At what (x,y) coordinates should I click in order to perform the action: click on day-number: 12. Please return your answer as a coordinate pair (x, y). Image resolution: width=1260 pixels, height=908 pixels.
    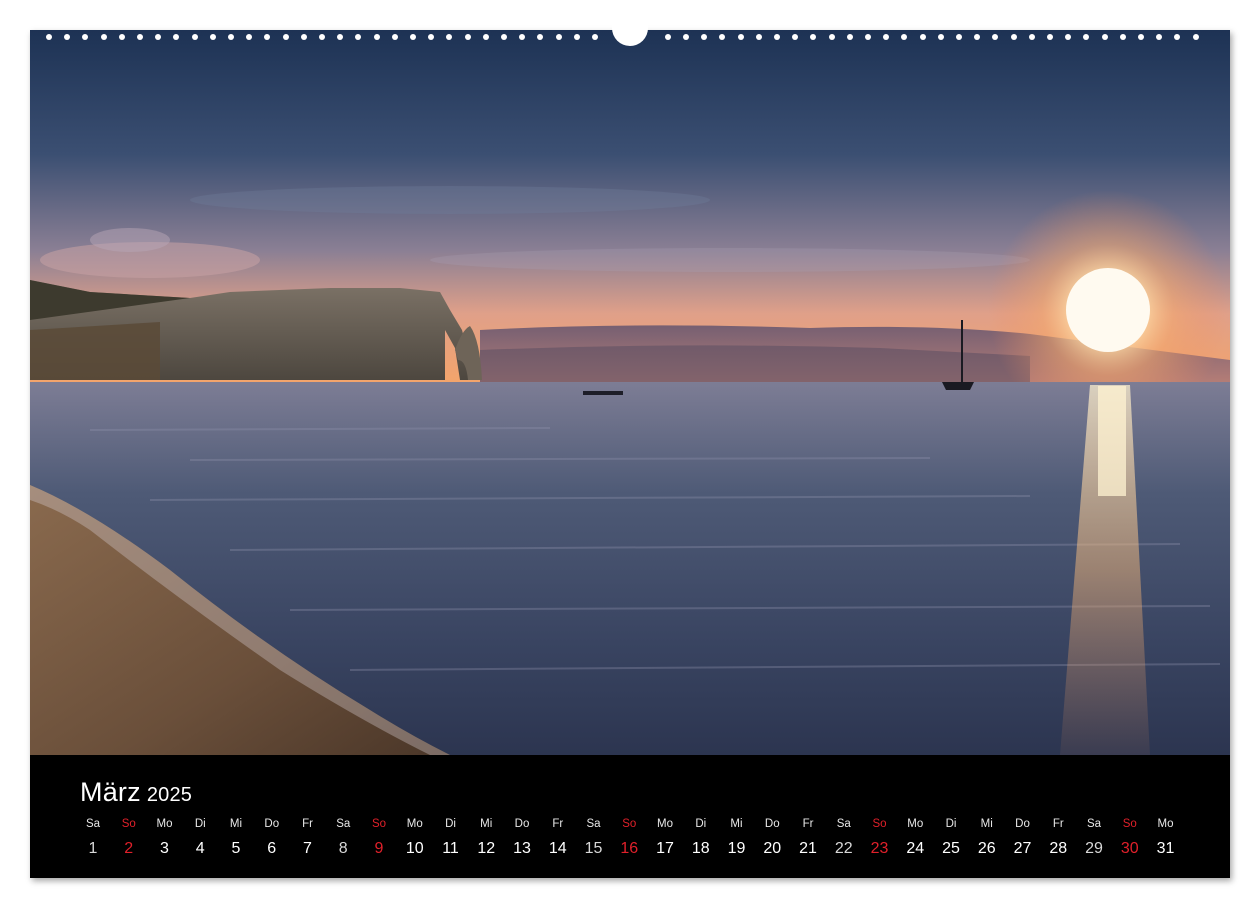
    Looking at the image, I should click on (486, 848).